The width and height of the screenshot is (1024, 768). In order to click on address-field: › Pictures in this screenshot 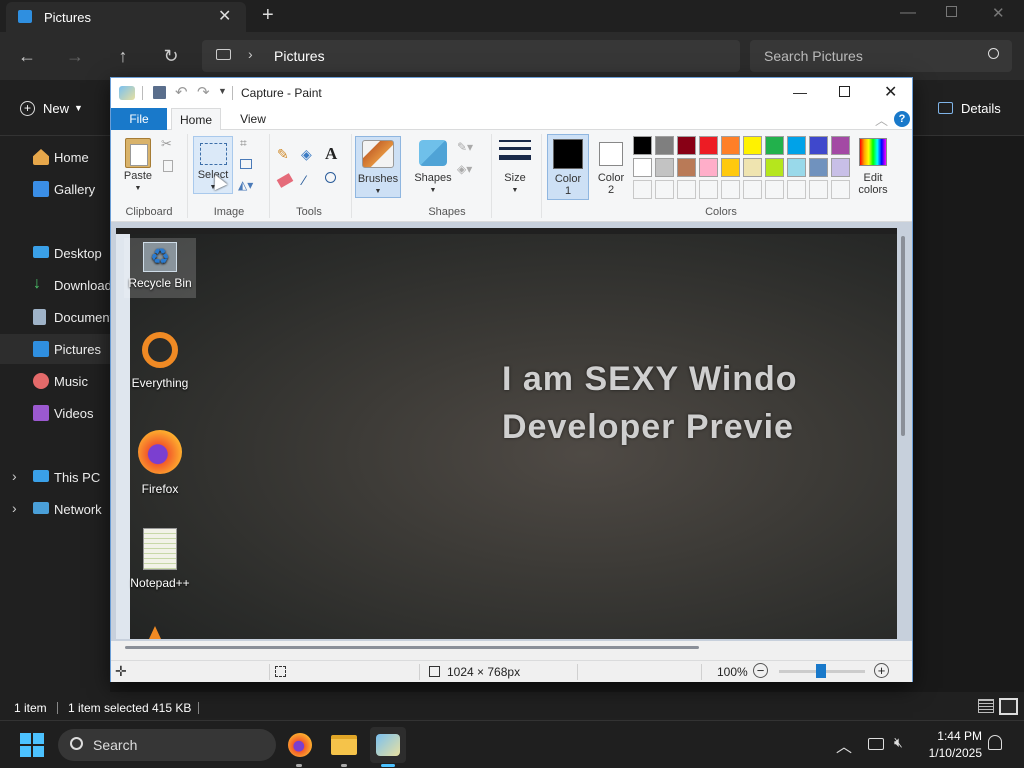, I will do `click(471, 56)`.